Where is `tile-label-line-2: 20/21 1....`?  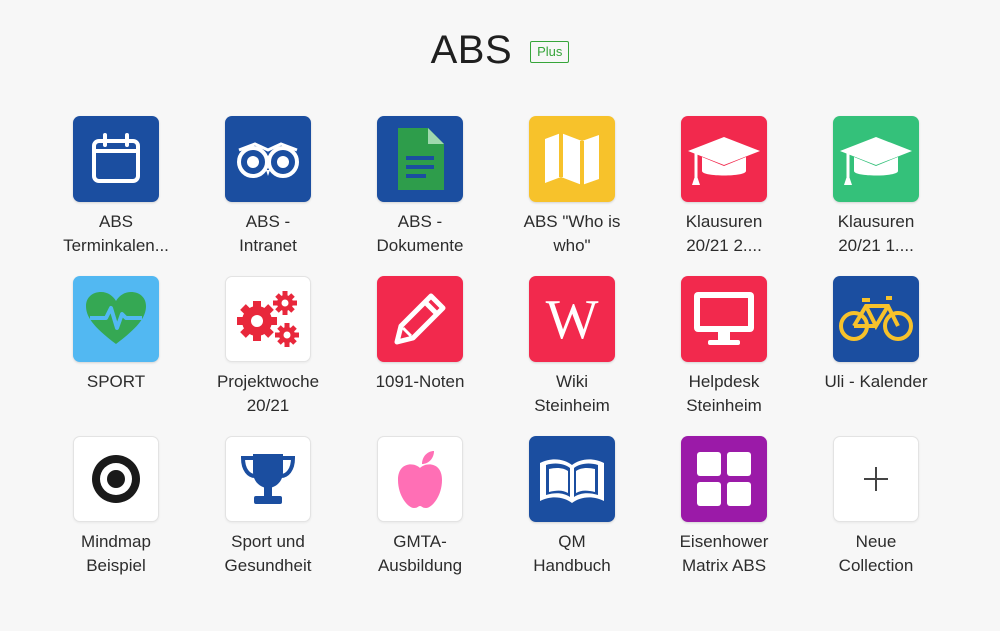
tile-label-line-2: 20/21 1.... is located at coordinates (876, 245).